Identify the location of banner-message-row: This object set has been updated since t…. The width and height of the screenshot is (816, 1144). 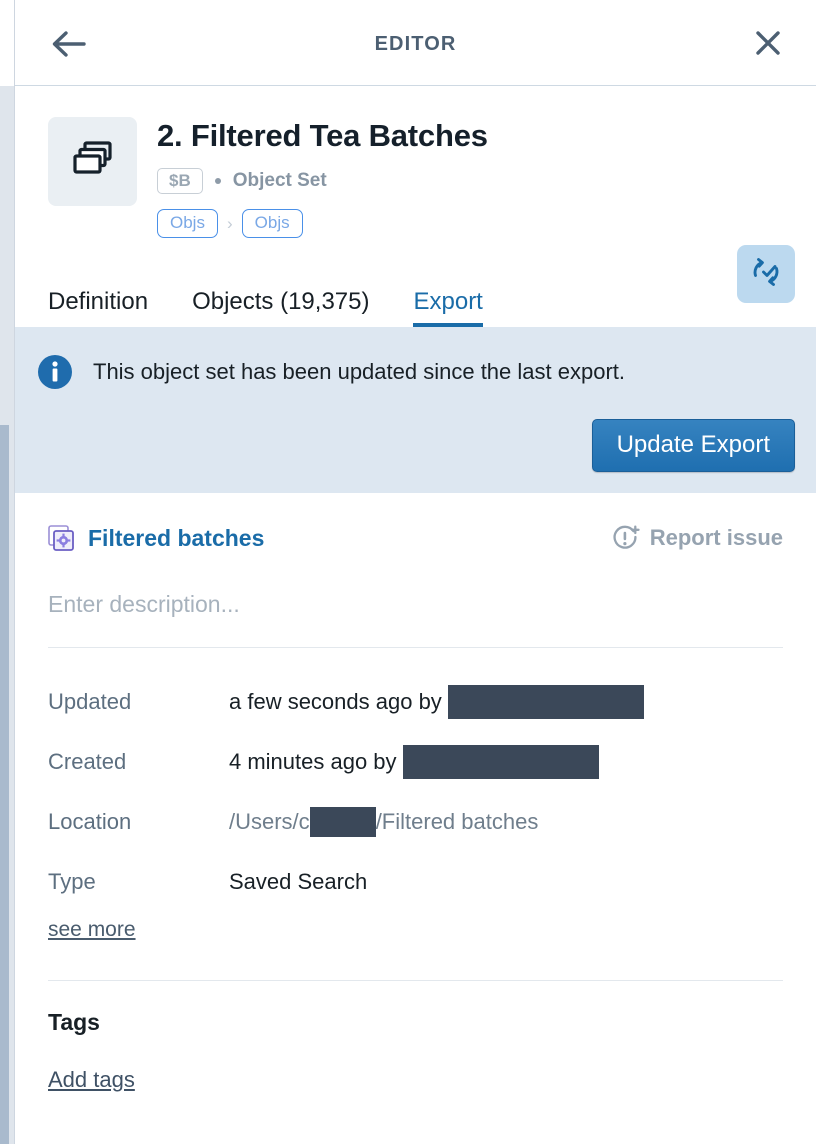
(415, 372).